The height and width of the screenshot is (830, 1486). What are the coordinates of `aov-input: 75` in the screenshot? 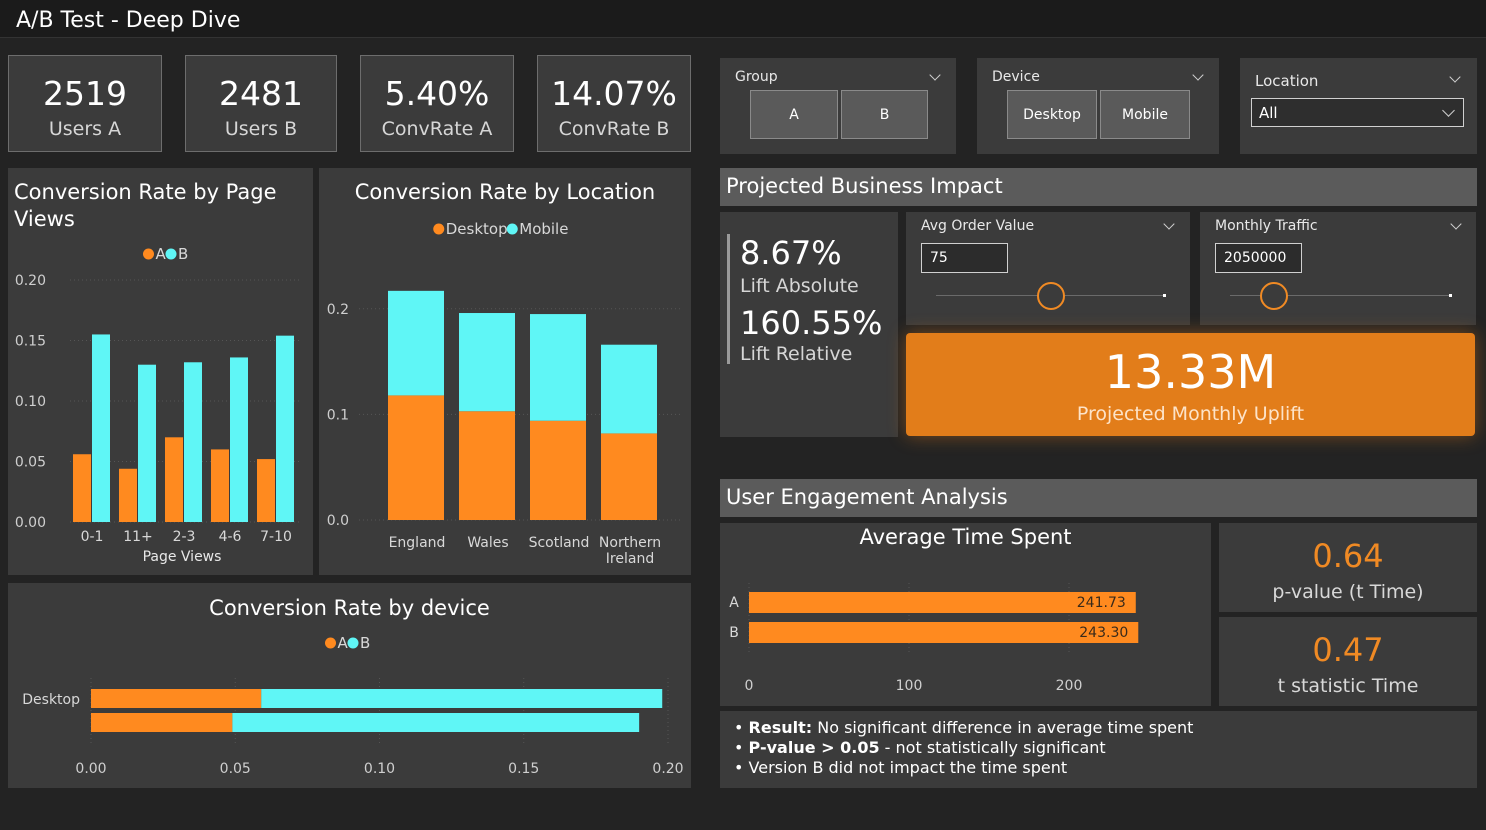 It's located at (964, 258).